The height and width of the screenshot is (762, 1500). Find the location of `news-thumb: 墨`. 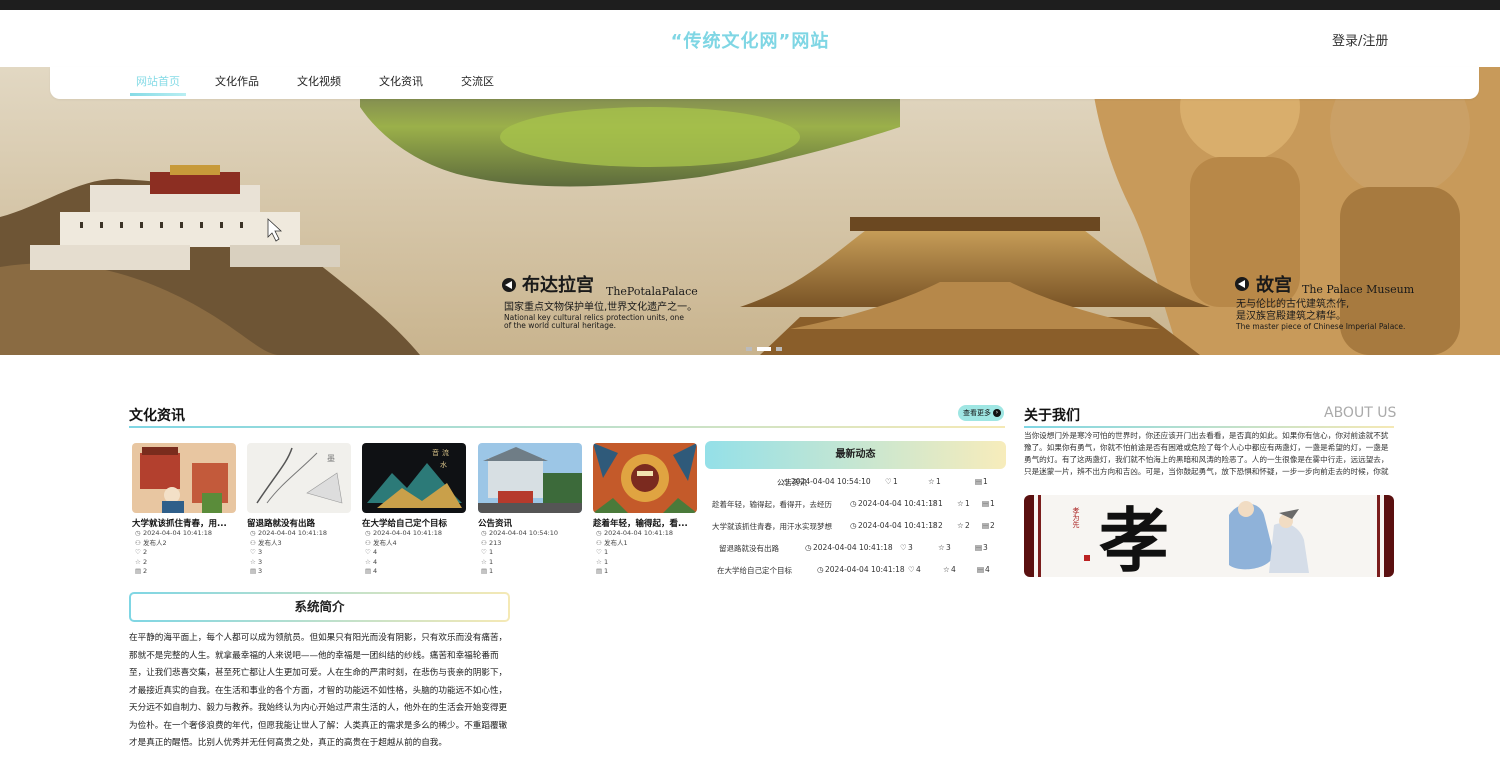

news-thumb: 墨 is located at coordinates (299, 478).